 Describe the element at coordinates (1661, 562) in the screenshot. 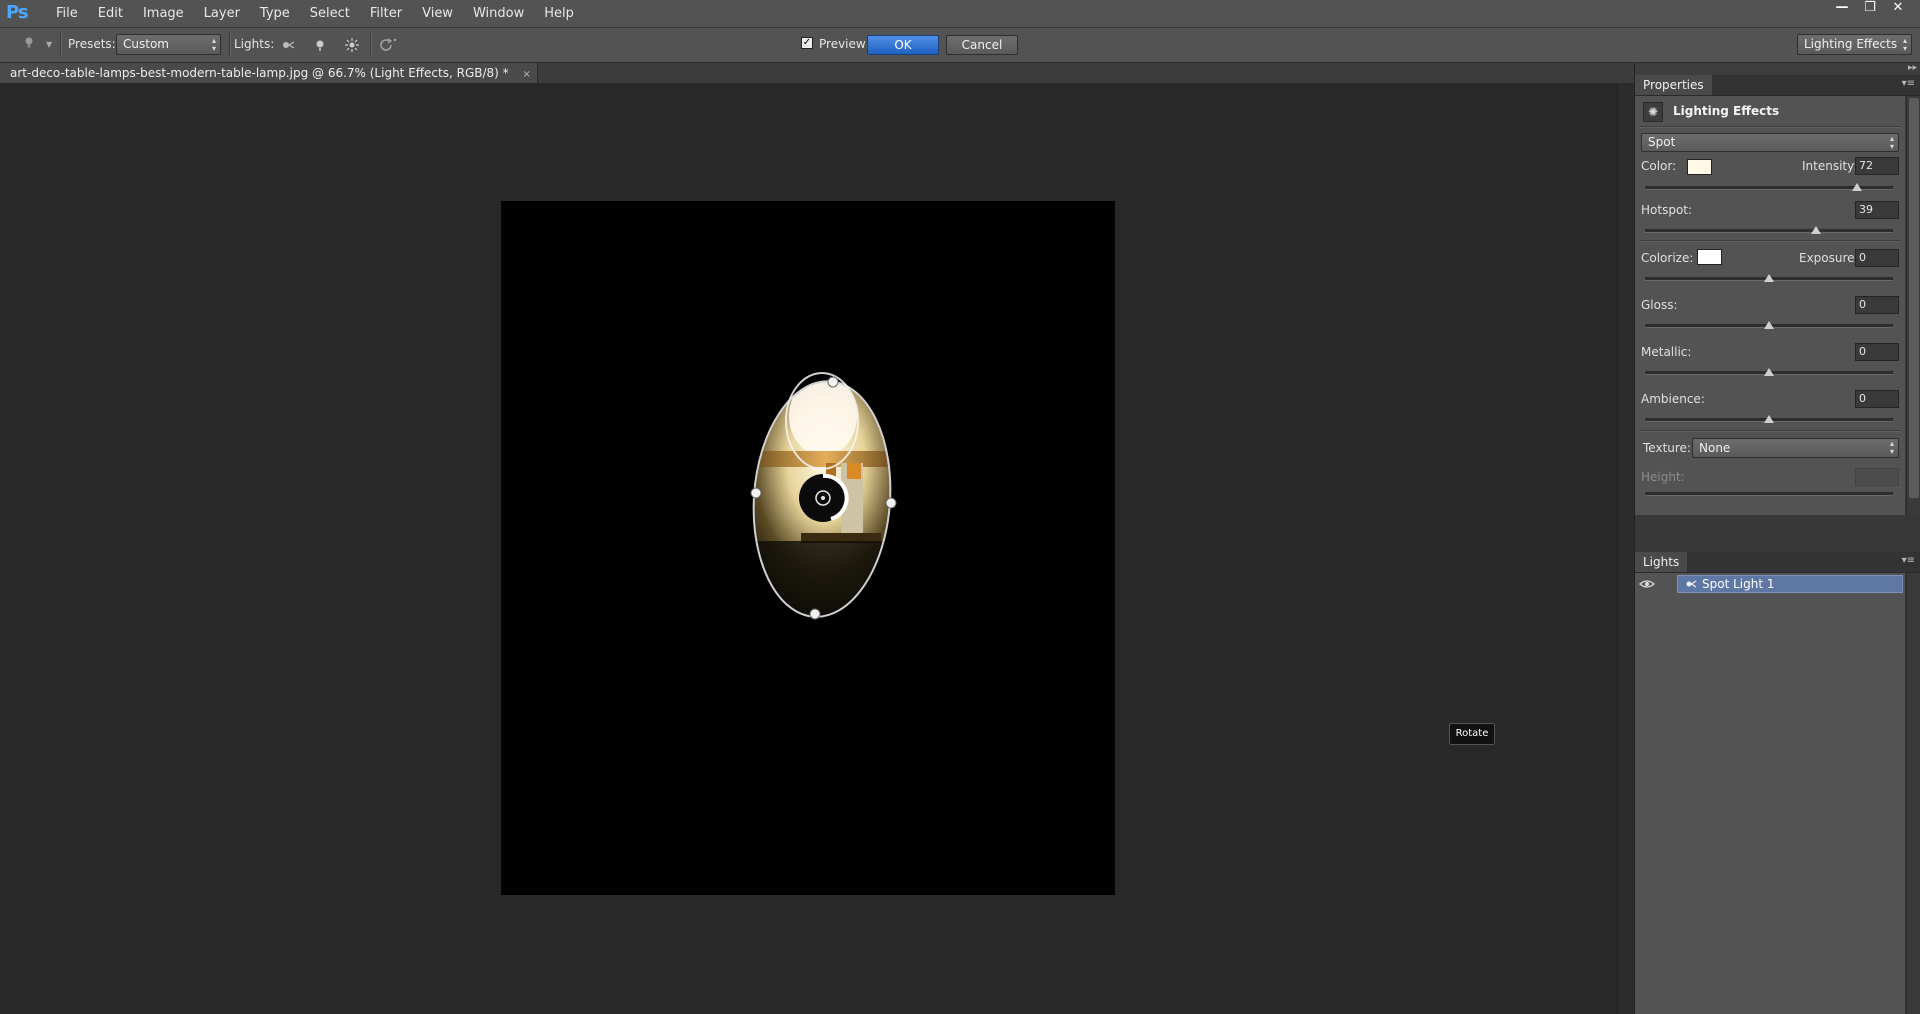

I see `lights-tab: Lights` at that location.